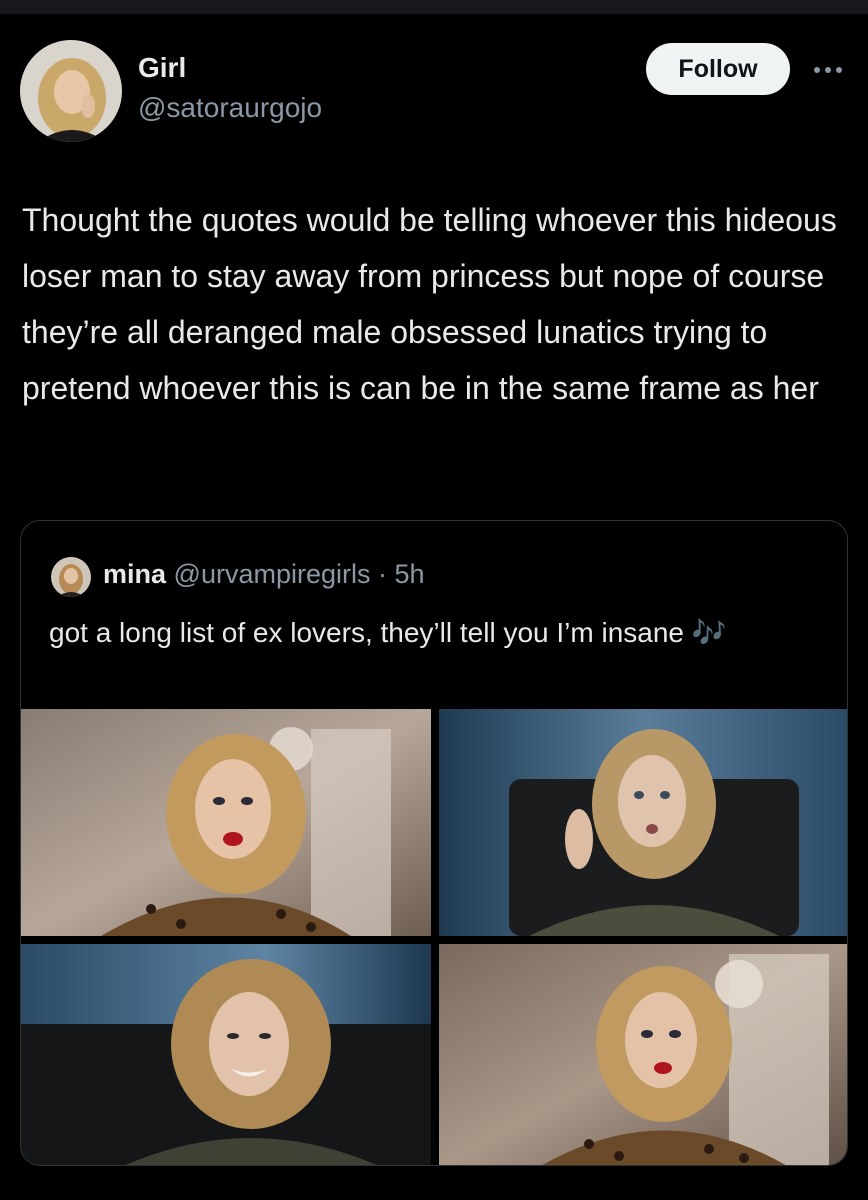  I want to click on quote-header: mina @urvampiregirls · 5h, so click(264, 574).